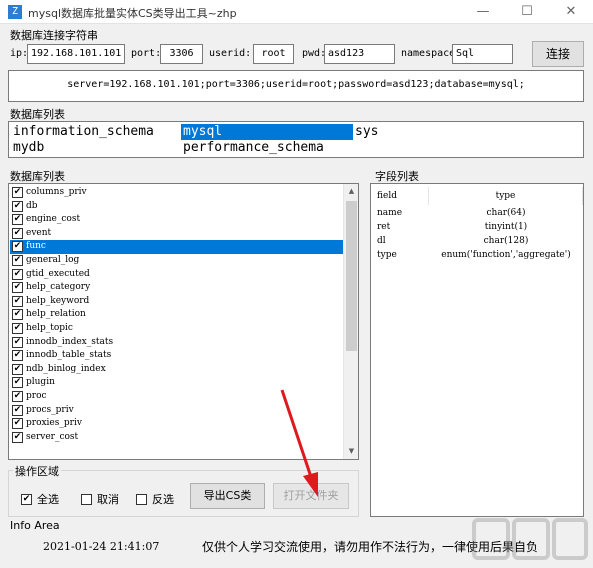 The height and width of the screenshot is (568, 593). I want to click on scroll-thumb, so click(351, 276).